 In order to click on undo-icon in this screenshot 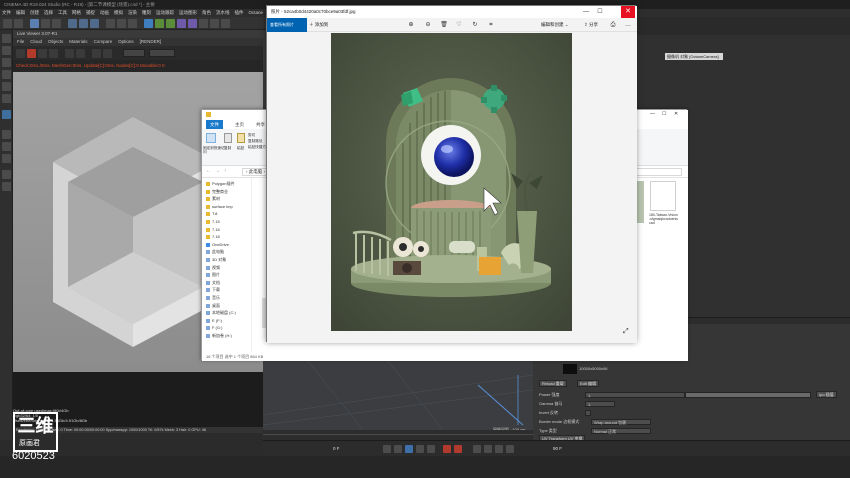, I will do `click(7, 23)`.